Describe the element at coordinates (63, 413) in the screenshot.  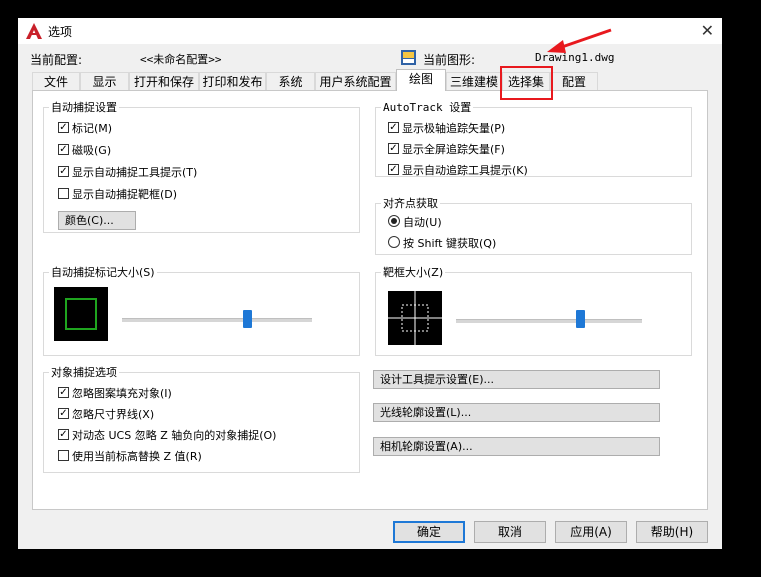
I see `ignore-dimension-lines-checkbox: ✓` at that location.